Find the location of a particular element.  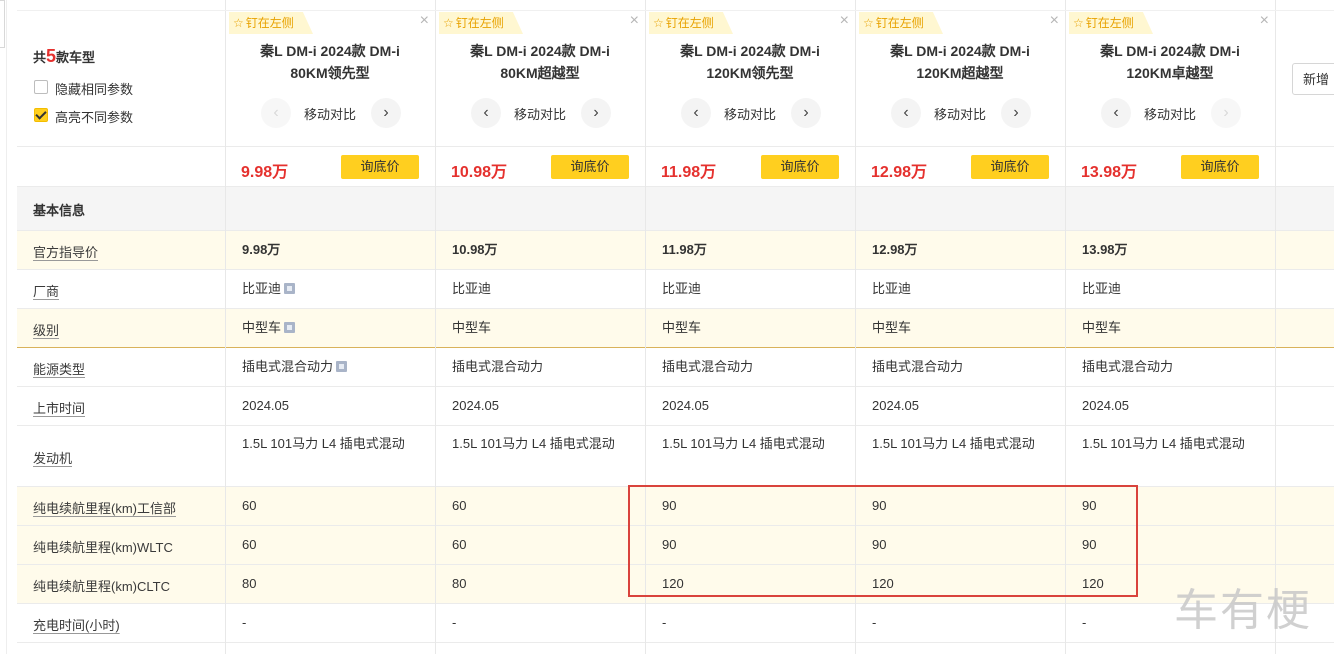

param-row: 级别 中型车 中型车 中型车 中型车 中型车 is located at coordinates (675, 327).